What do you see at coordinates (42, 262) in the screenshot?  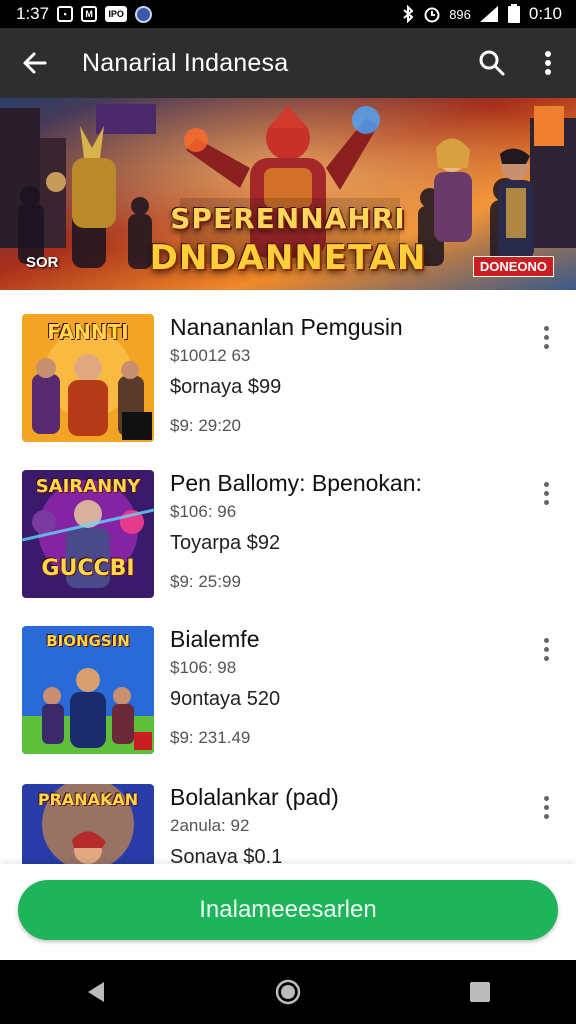 I see `banner-tag-left: SOR` at bounding box center [42, 262].